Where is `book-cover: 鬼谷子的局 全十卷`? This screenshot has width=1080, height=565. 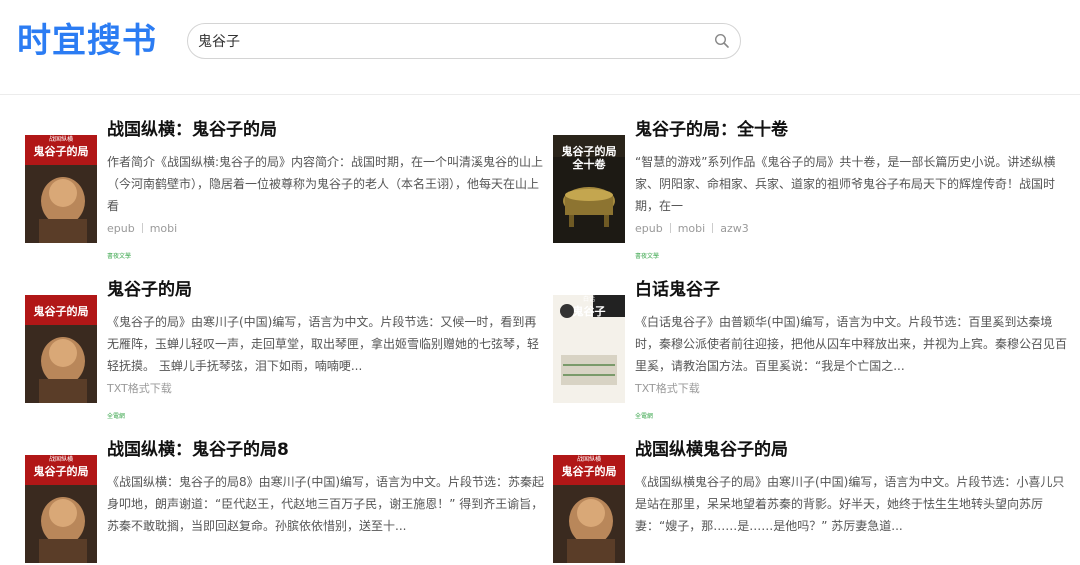 book-cover: 鬼谷子的局 全十卷 is located at coordinates (589, 189).